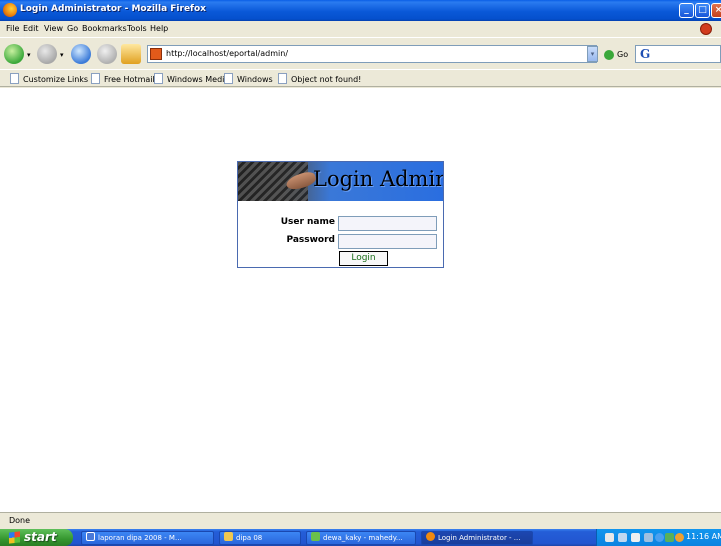  Describe the element at coordinates (14, 537) in the screenshot. I see `windows-flag-icon` at that location.